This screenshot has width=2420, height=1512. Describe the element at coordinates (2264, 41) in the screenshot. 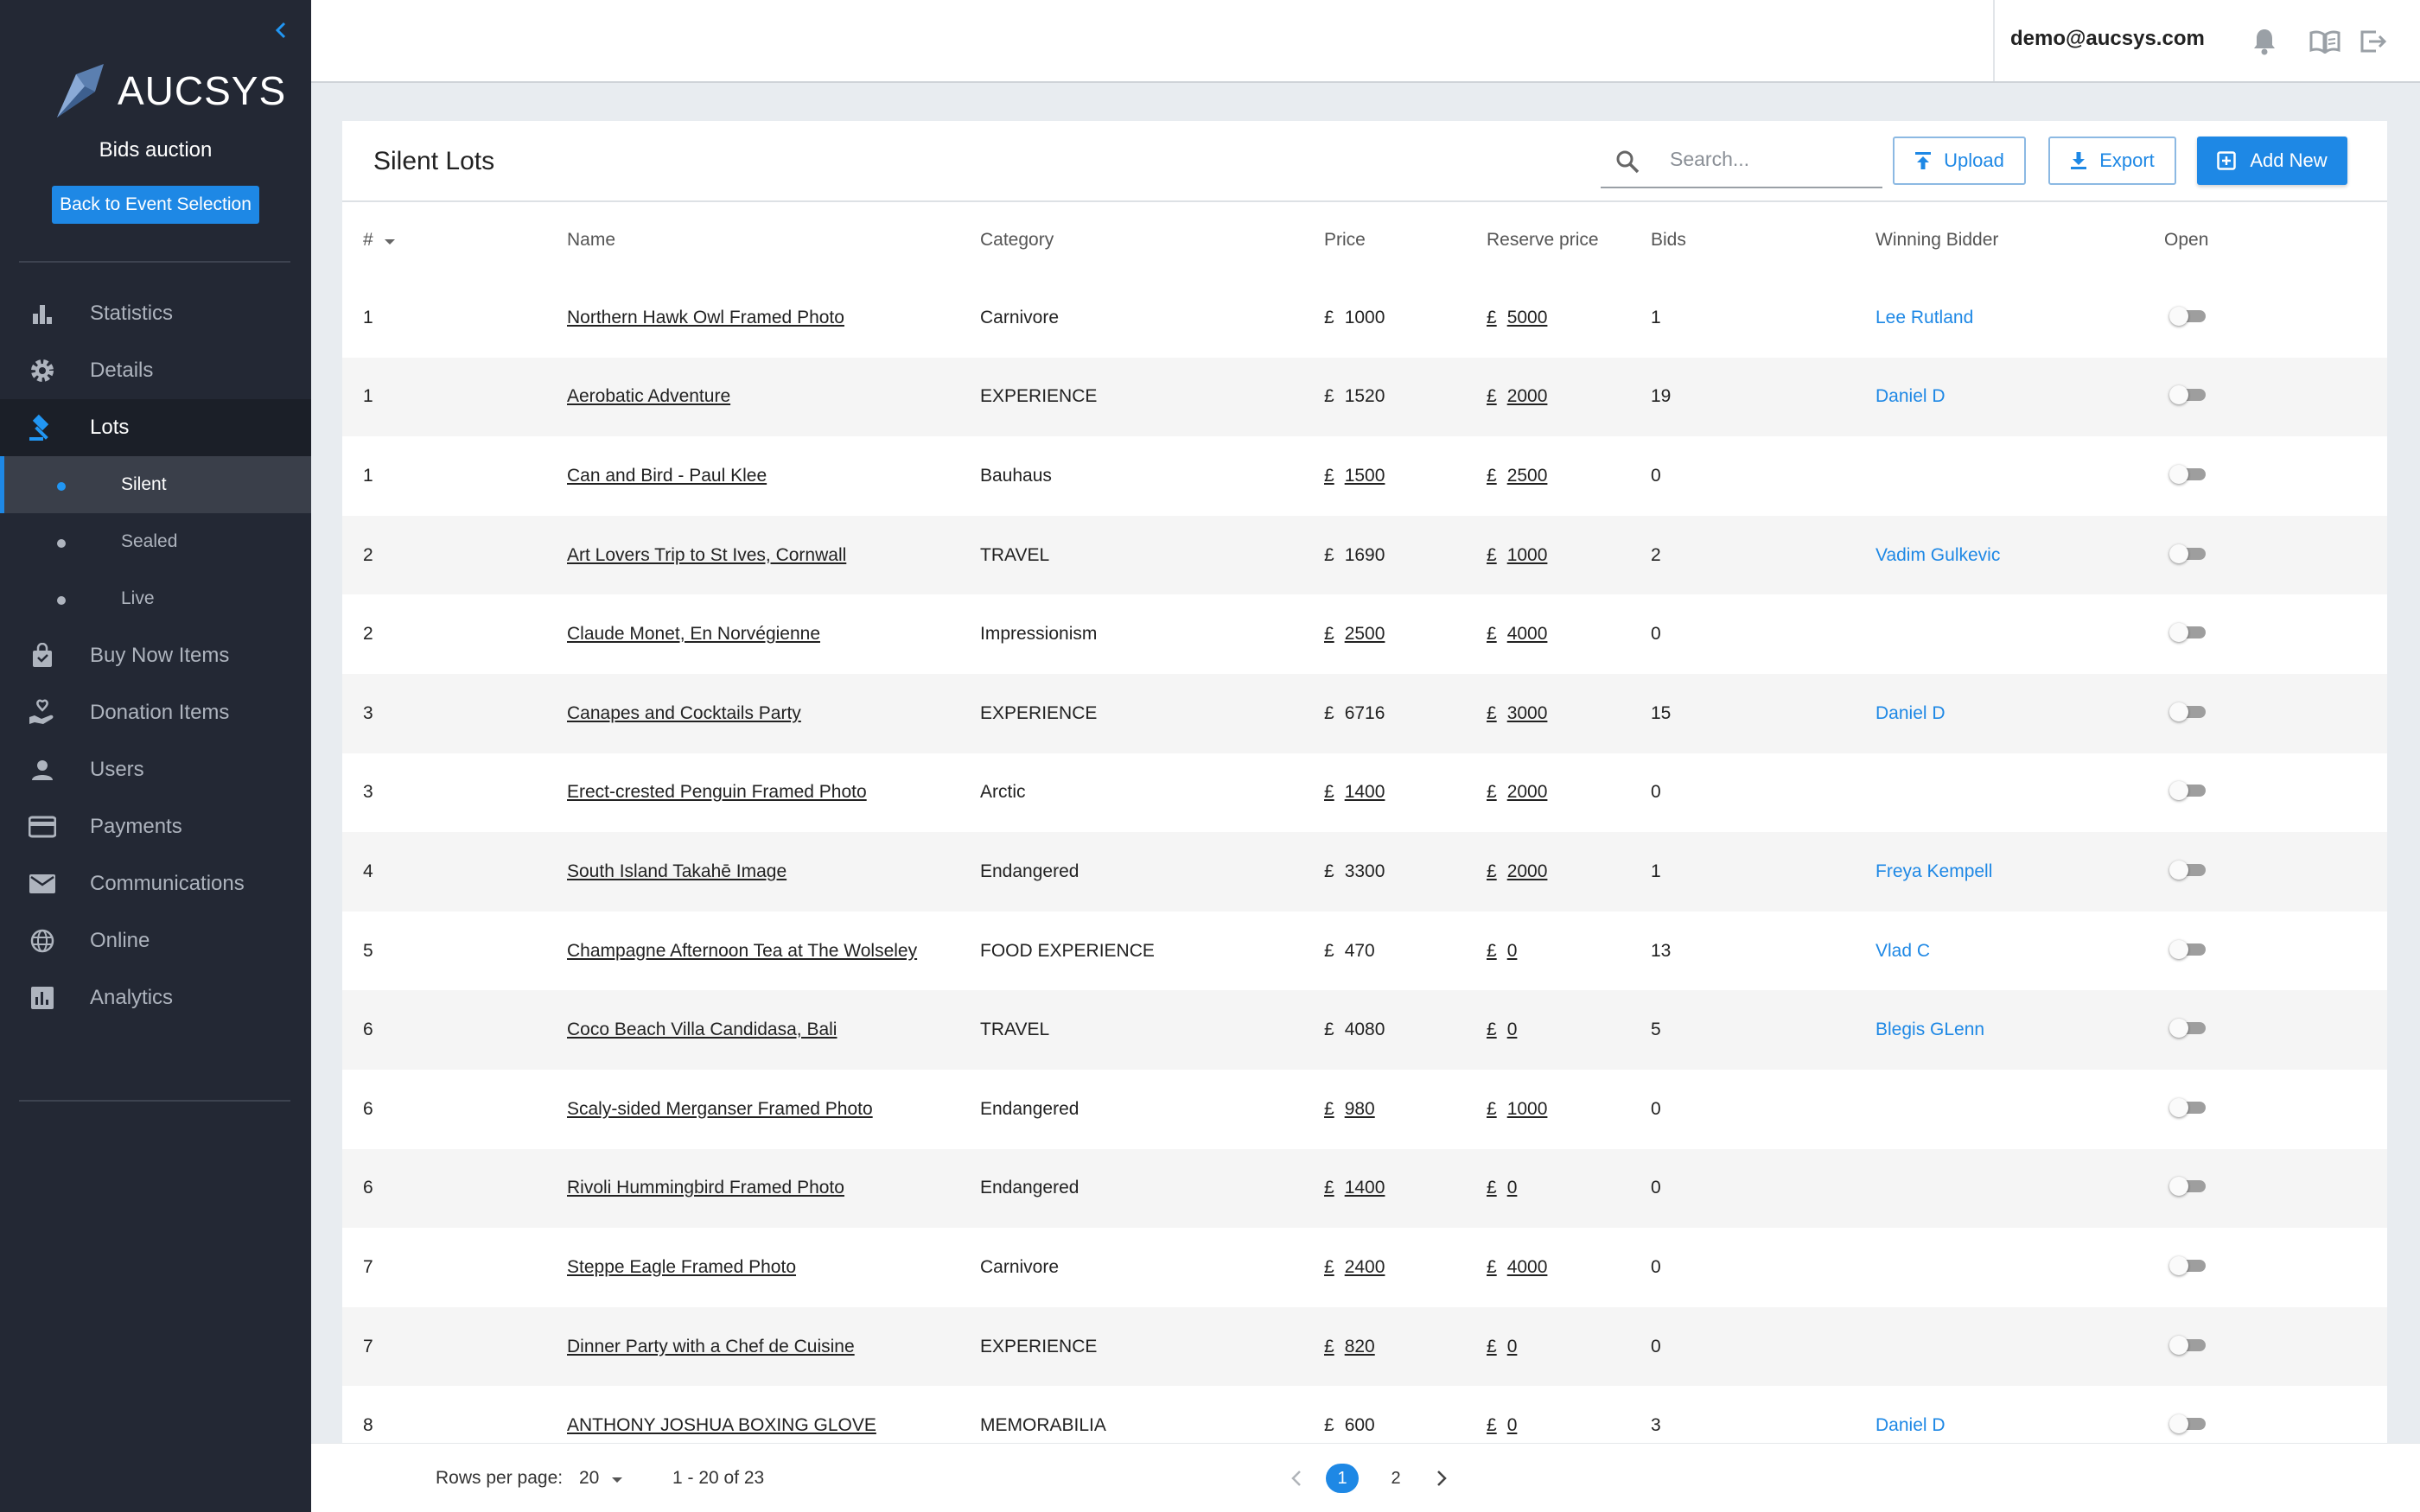

I see `notifications-button` at that location.